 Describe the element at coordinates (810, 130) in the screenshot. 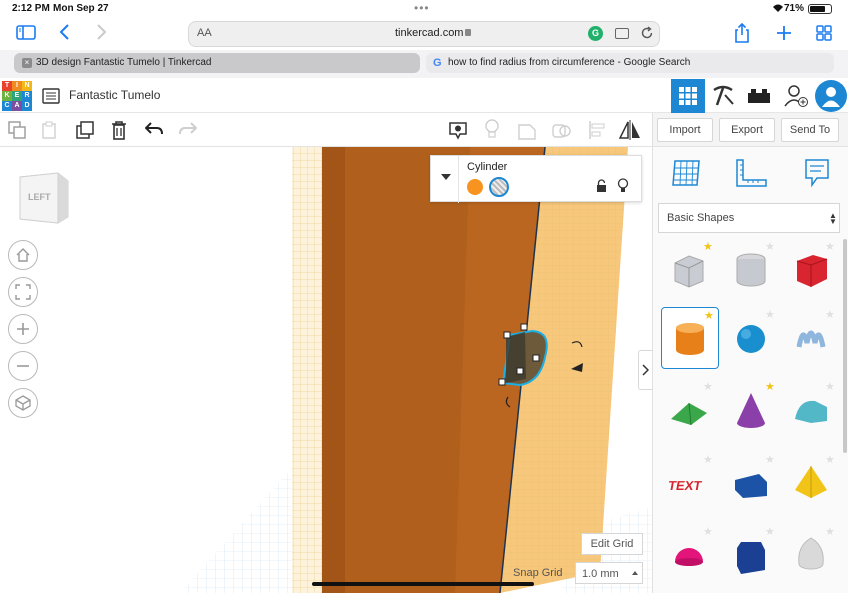

I see `send-to-button: Send To` at that location.